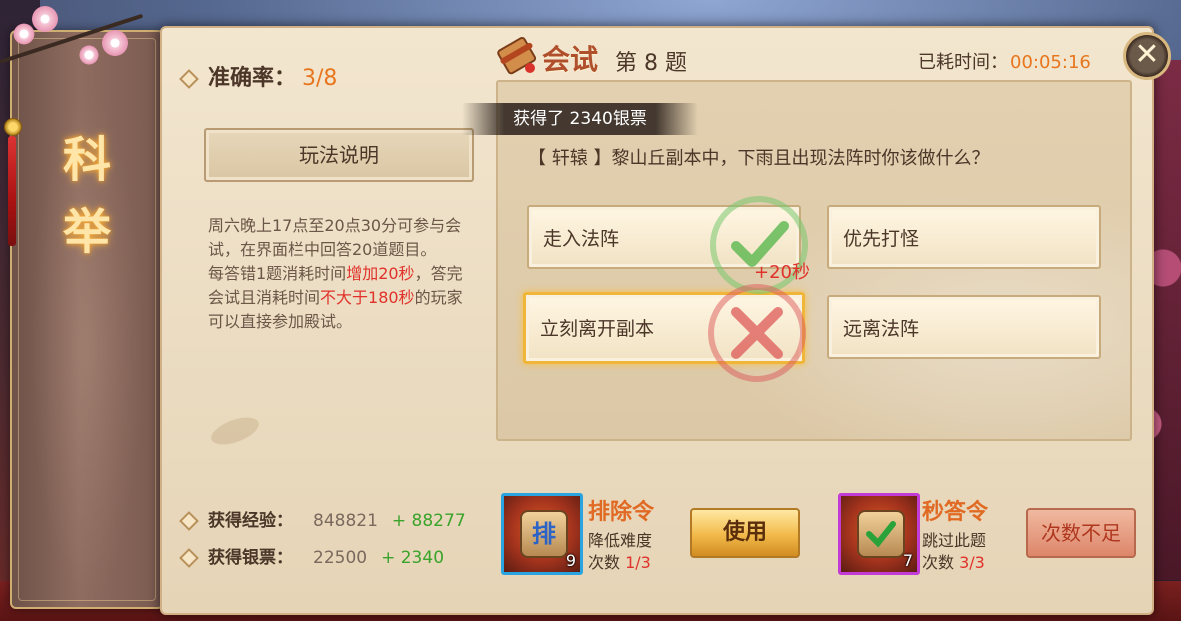 The width and height of the screenshot is (1181, 621). Describe the element at coordinates (87, 319) in the screenshot. I see `side-banner: 科 举` at that location.